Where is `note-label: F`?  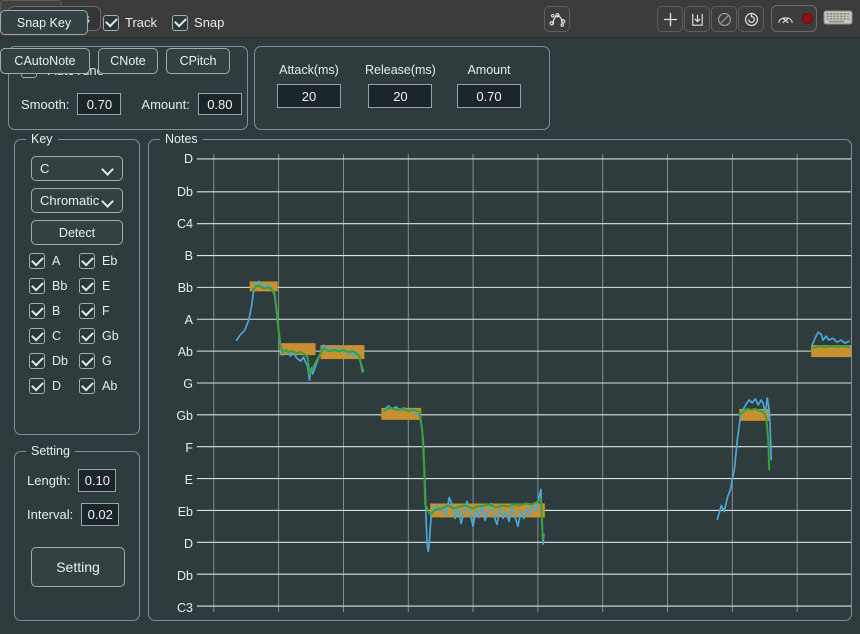
note-label: F is located at coordinates (106, 311).